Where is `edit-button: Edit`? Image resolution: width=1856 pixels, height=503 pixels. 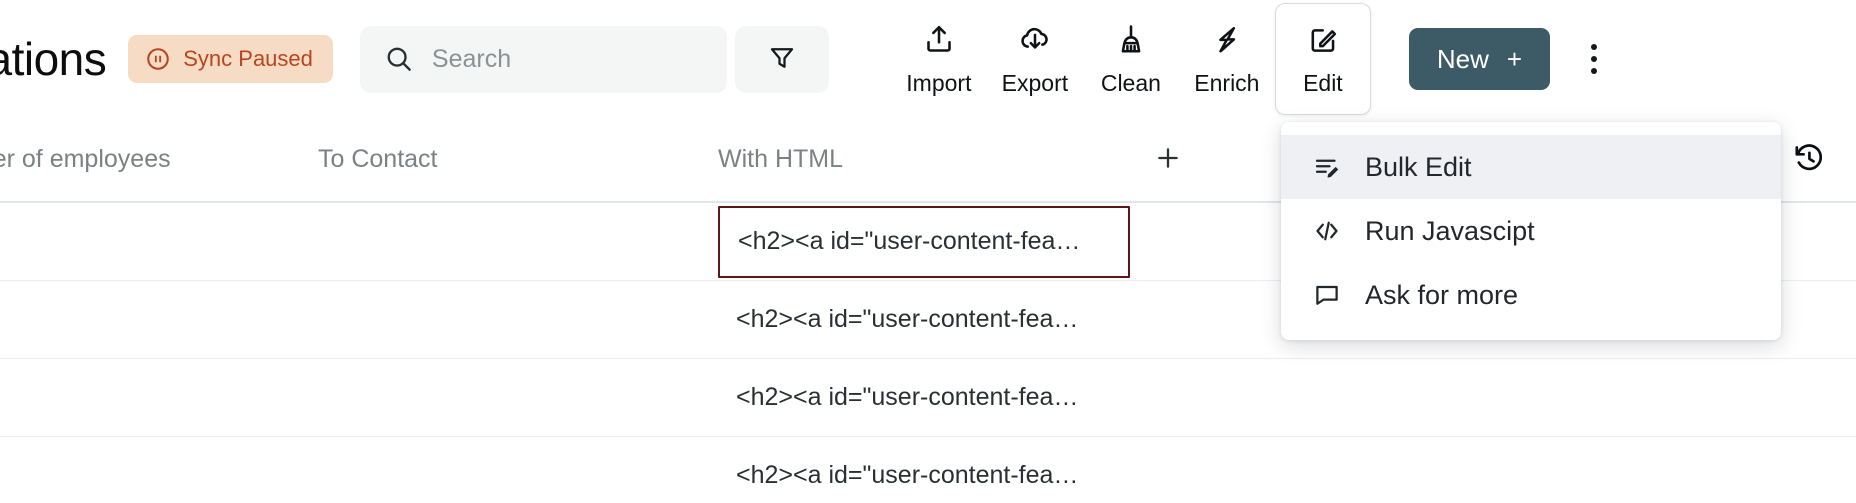
edit-button: Edit is located at coordinates (1322, 59).